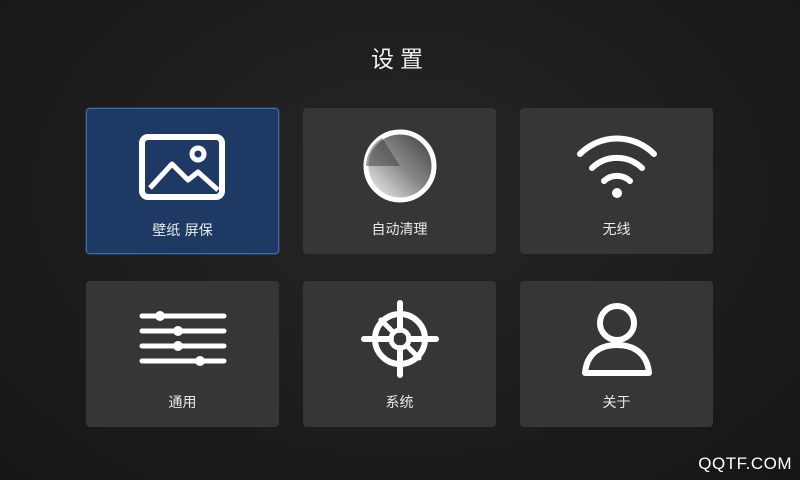 Image resolution: width=800 pixels, height=480 pixels. I want to click on tile-system: 系统, so click(399, 354).